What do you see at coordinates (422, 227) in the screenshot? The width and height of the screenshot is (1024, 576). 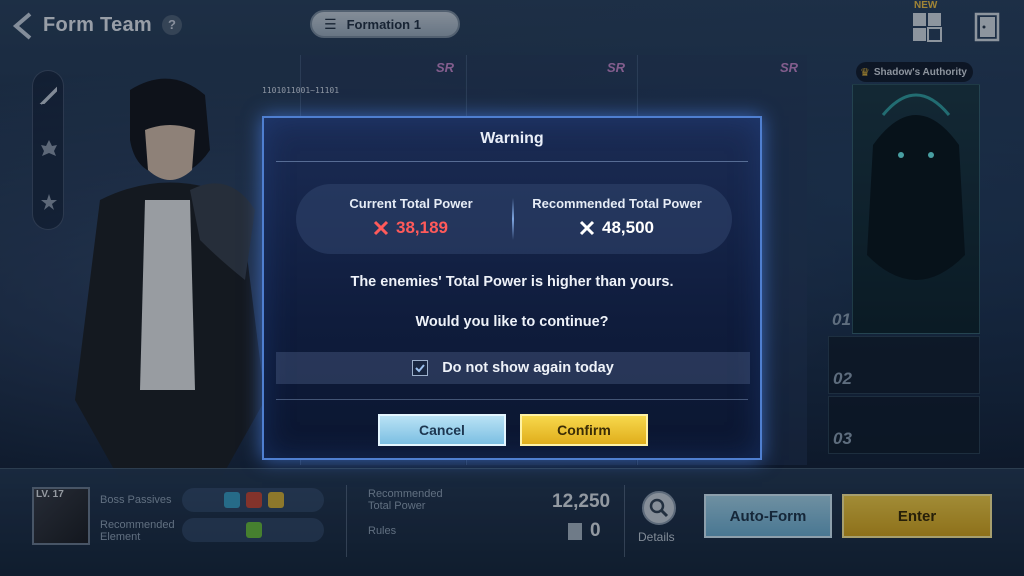 I see `current-power-value: 38,189` at bounding box center [422, 227].